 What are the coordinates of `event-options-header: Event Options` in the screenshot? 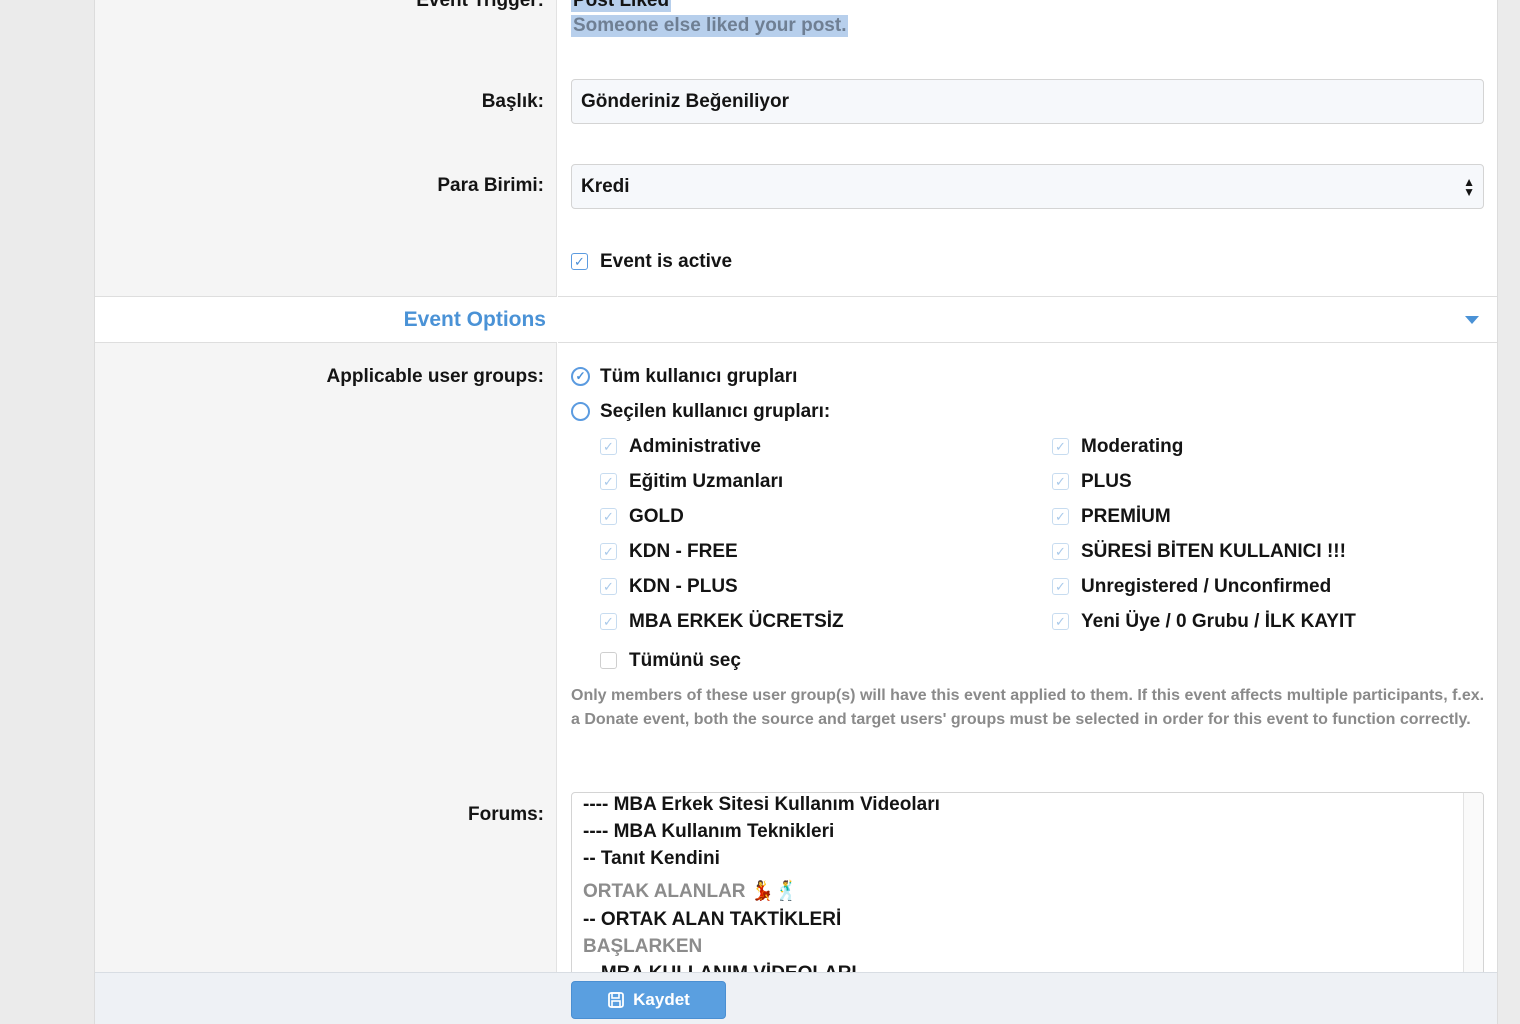 It's located at (796, 319).